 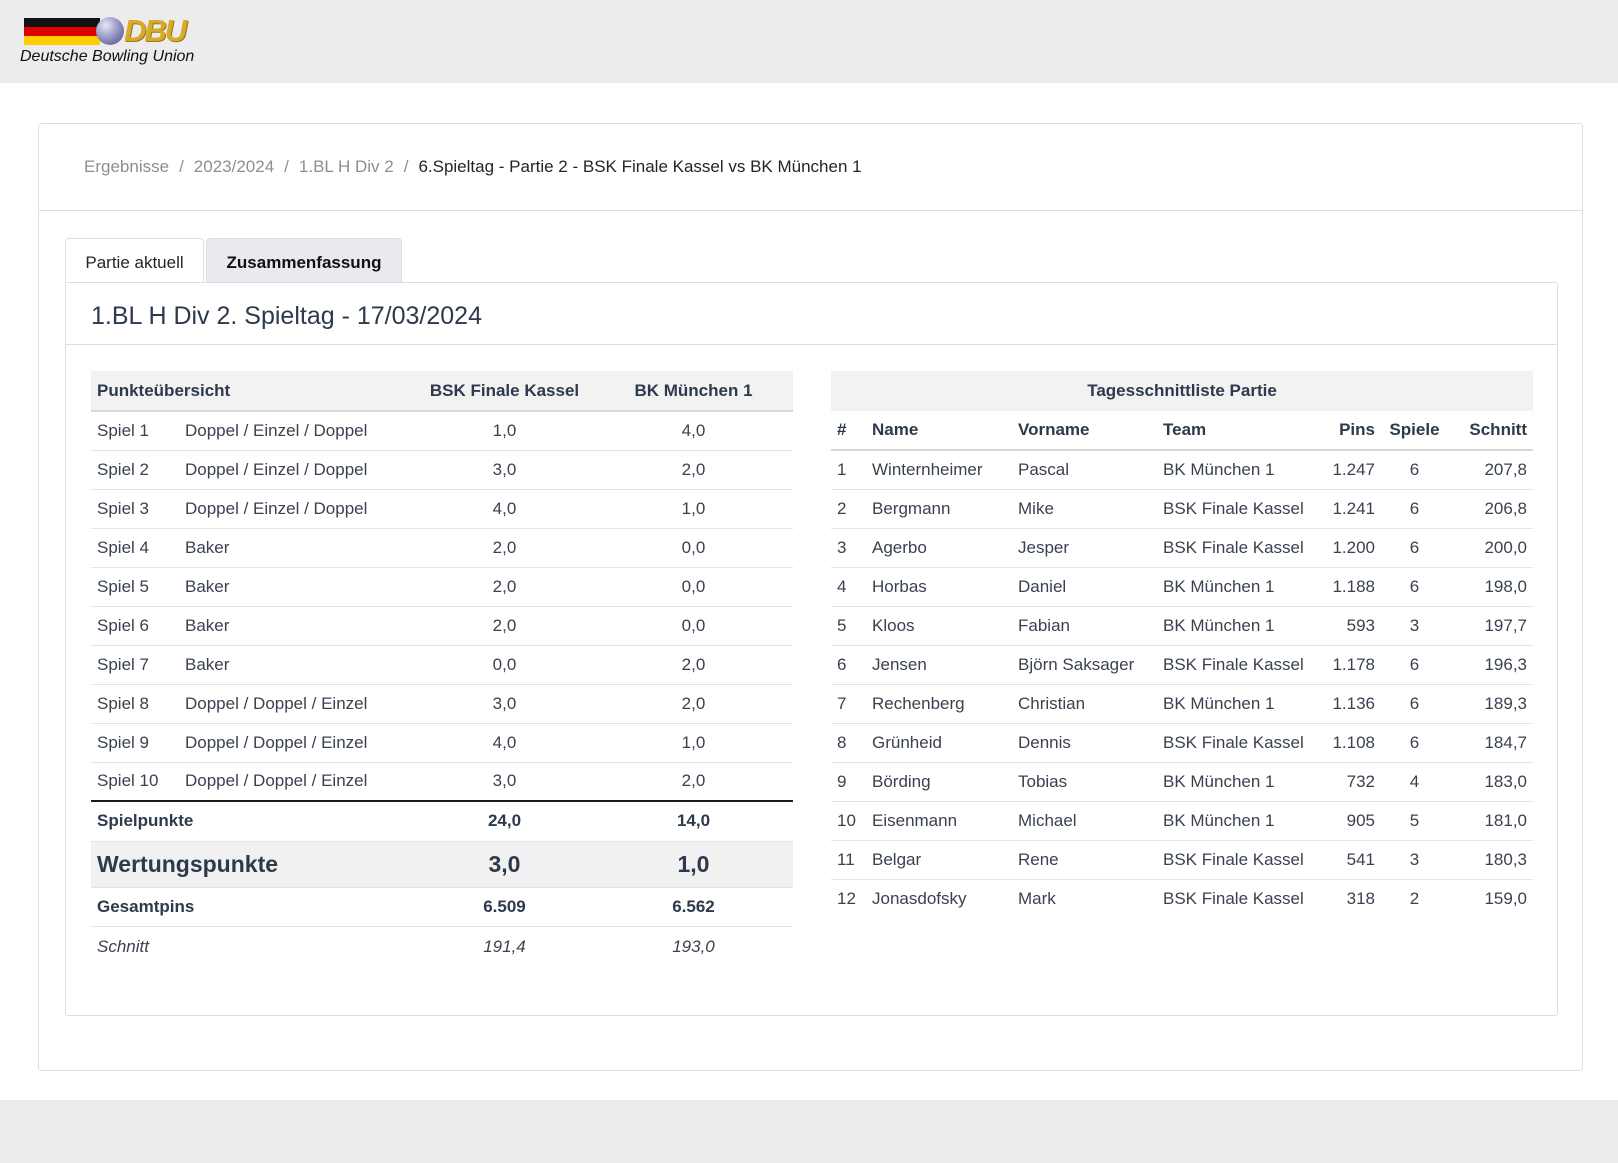 What do you see at coordinates (134, 260) in the screenshot?
I see `tab-partie-aktuell: Partie aktuell` at bounding box center [134, 260].